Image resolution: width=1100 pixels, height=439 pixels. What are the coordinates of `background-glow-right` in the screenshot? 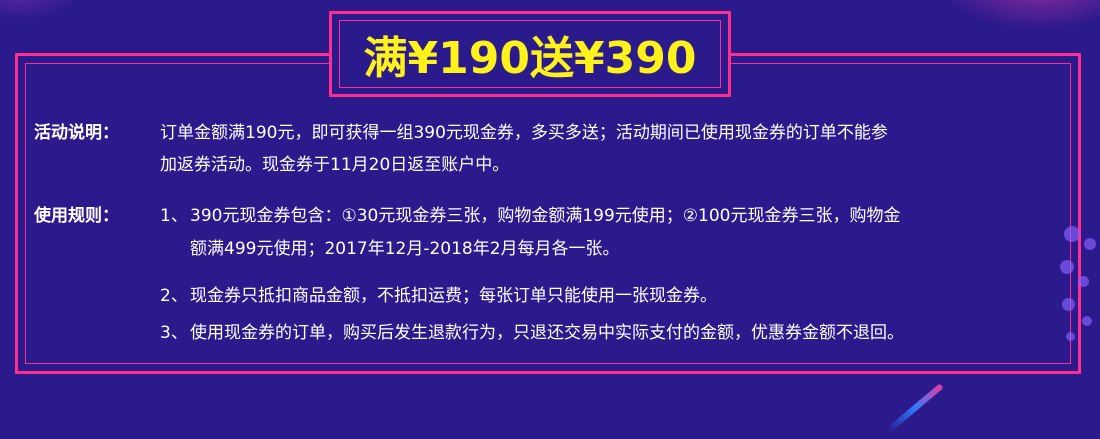 It's located at (1020, 15).